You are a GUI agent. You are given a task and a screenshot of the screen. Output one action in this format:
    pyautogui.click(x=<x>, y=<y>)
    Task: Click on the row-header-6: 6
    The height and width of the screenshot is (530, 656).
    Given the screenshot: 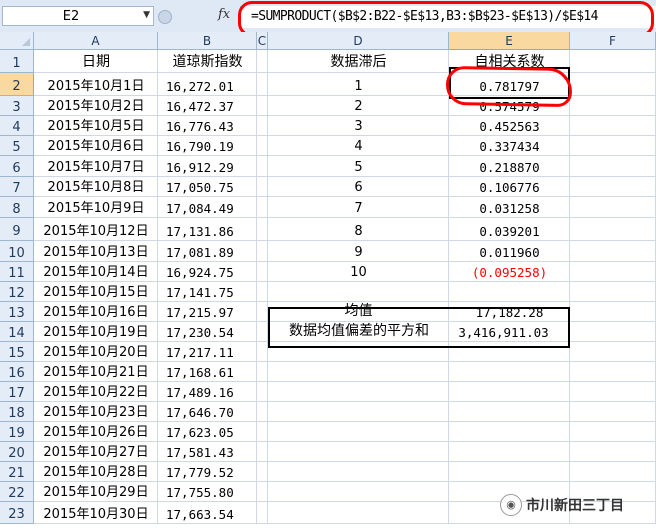 What is the action you would take?
    pyautogui.click(x=17, y=166)
    